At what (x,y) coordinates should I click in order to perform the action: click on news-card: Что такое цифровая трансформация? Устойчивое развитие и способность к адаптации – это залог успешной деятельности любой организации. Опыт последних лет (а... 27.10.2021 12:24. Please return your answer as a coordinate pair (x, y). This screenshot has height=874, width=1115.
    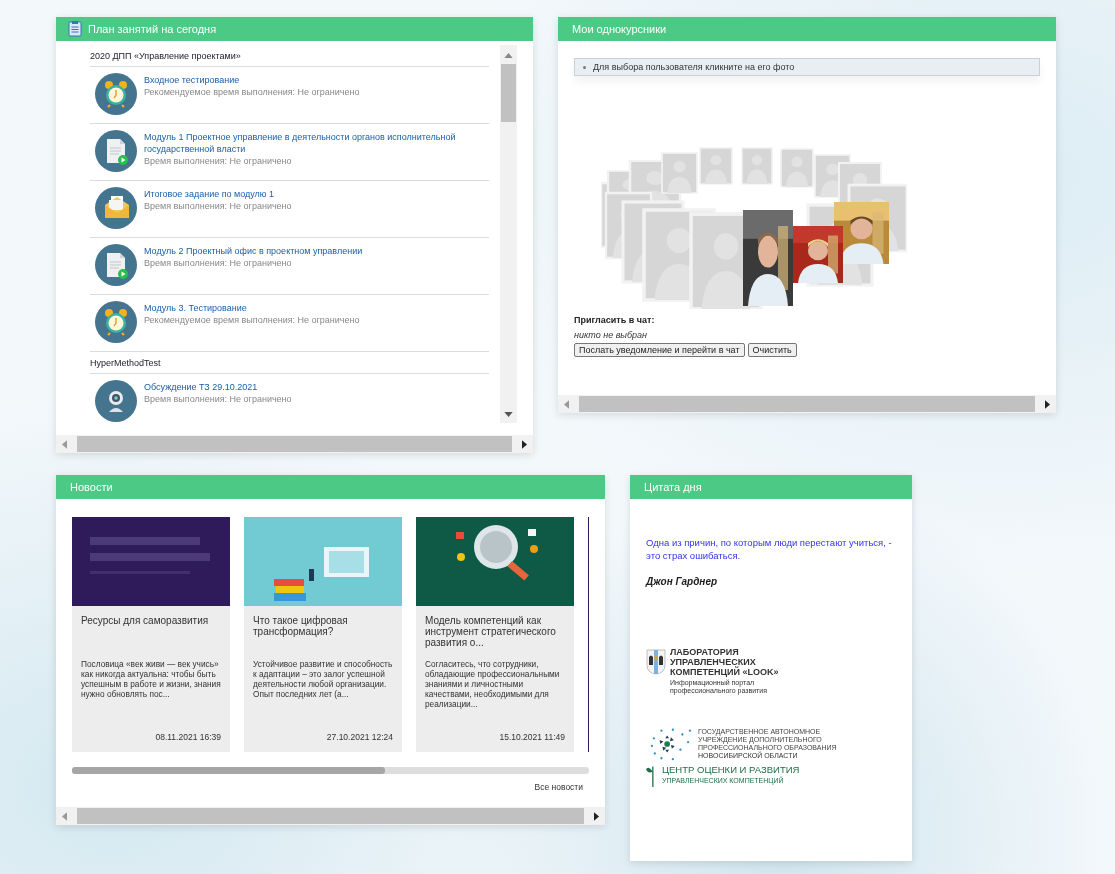
    Looking at the image, I should click on (323, 634).